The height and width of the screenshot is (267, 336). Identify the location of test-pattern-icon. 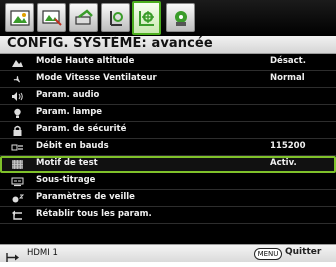
(17, 164).